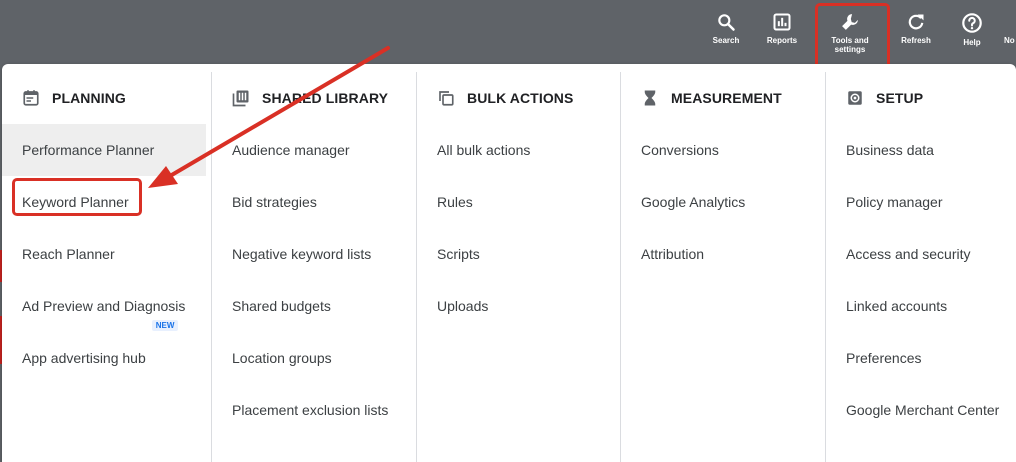  What do you see at coordinates (855, 98) in the screenshot?
I see `settings-box-icon` at bounding box center [855, 98].